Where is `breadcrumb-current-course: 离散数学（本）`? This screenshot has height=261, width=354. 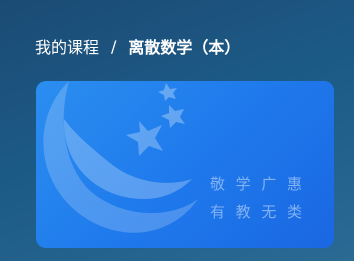
breadcrumb-current-course: 离散数学（本） is located at coordinates (184, 47).